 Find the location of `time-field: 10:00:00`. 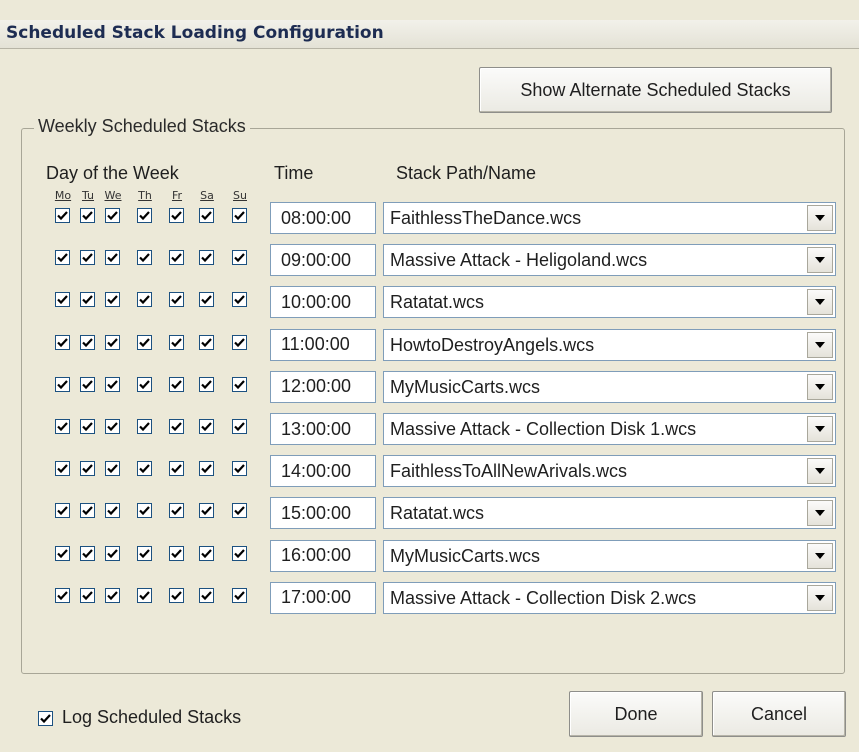

time-field: 10:00:00 is located at coordinates (323, 302).